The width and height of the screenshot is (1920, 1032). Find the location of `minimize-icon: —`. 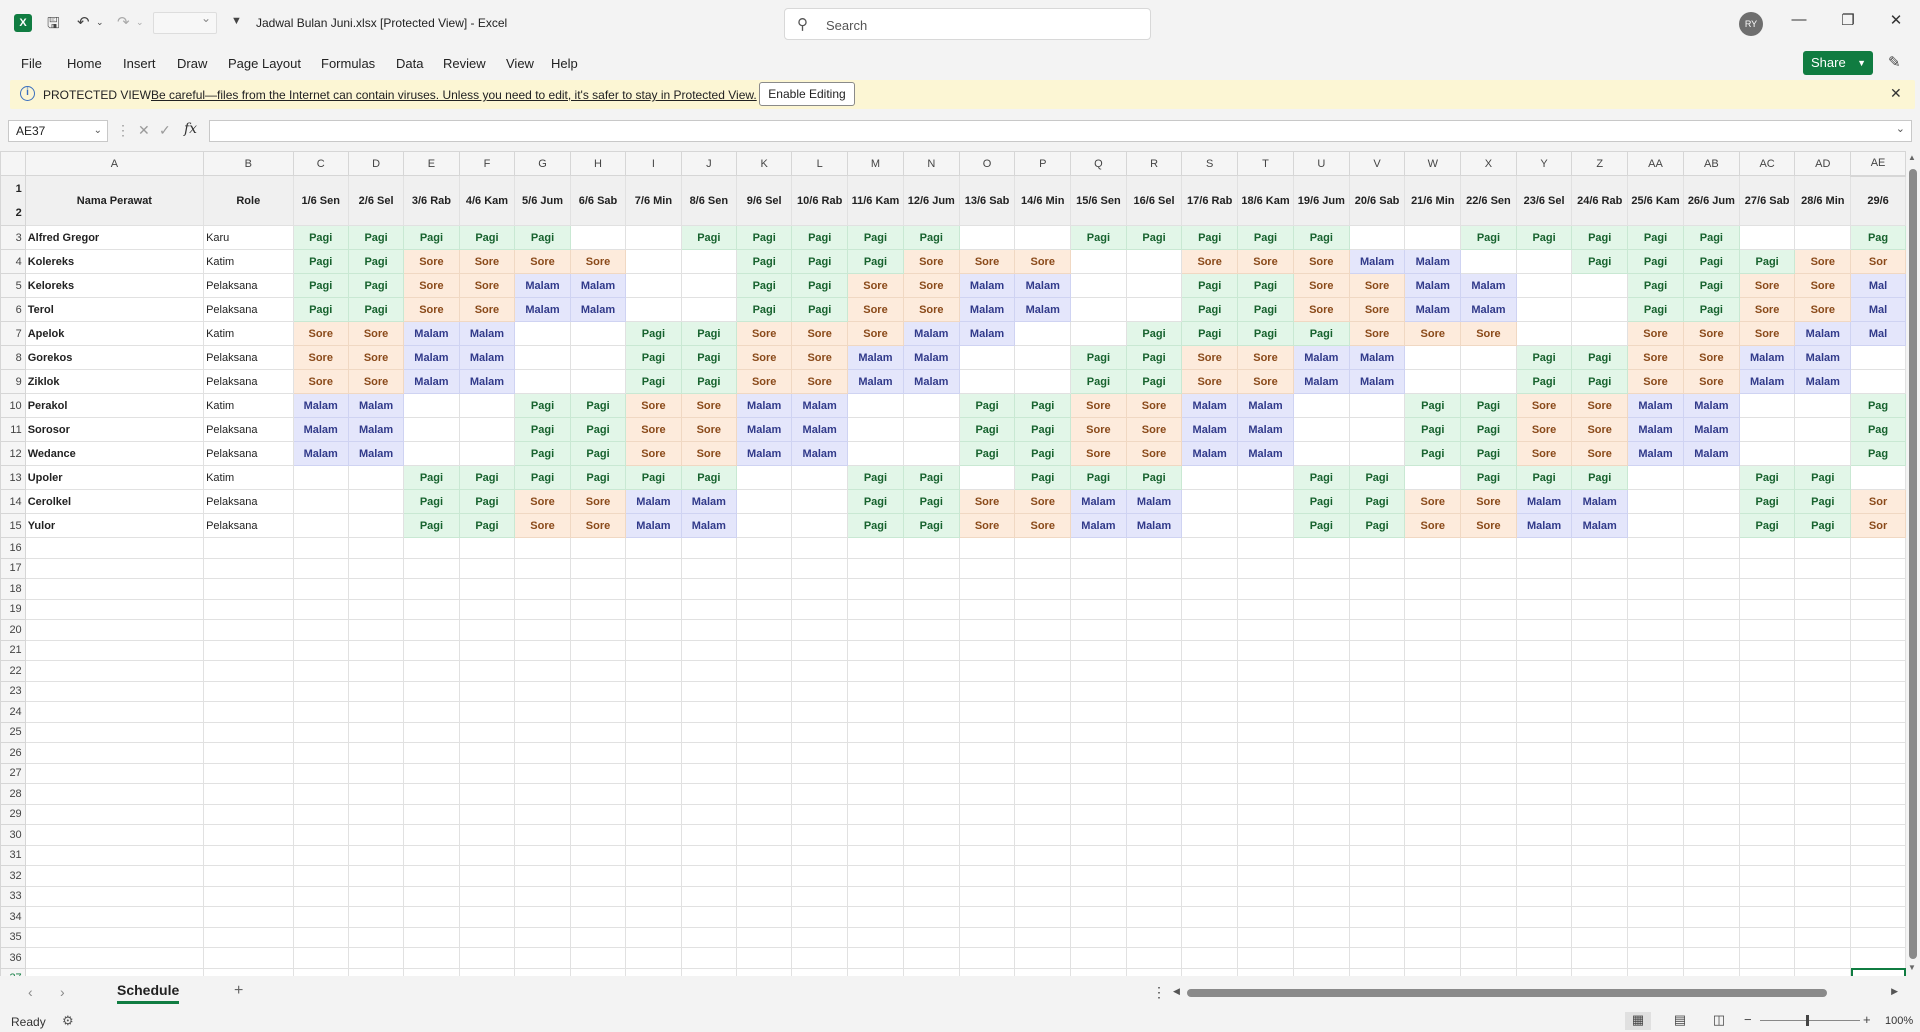

minimize-icon: — is located at coordinates (1799, 19).